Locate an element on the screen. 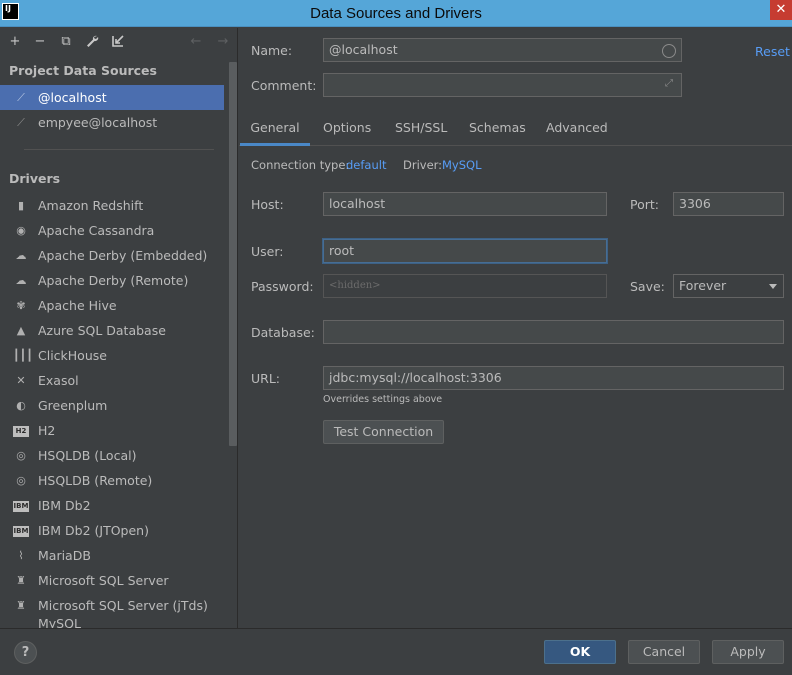 This screenshot has height=675, width=792. tab-options: Options is located at coordinates (347, 131).